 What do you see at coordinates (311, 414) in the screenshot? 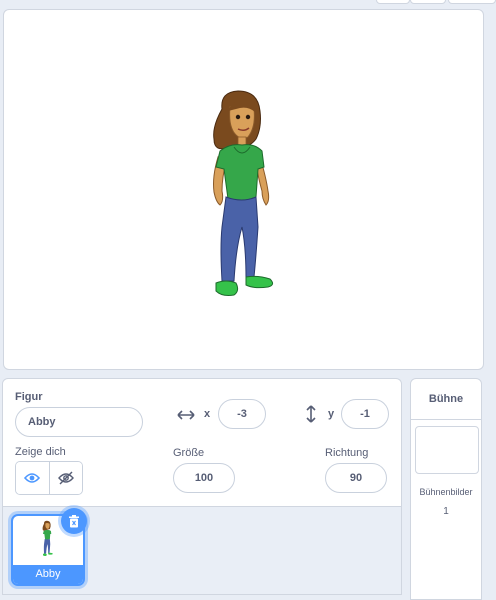
I see `vertical-arrows-icon` at bounding box center [311, 414].